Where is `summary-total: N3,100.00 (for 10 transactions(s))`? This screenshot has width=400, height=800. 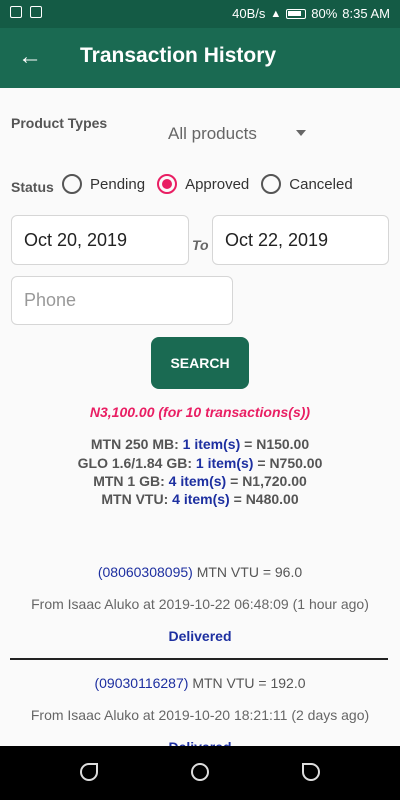 summary-total: N3,100.00 (for 10 transactions(s)) is located at coordinates (200, 412).